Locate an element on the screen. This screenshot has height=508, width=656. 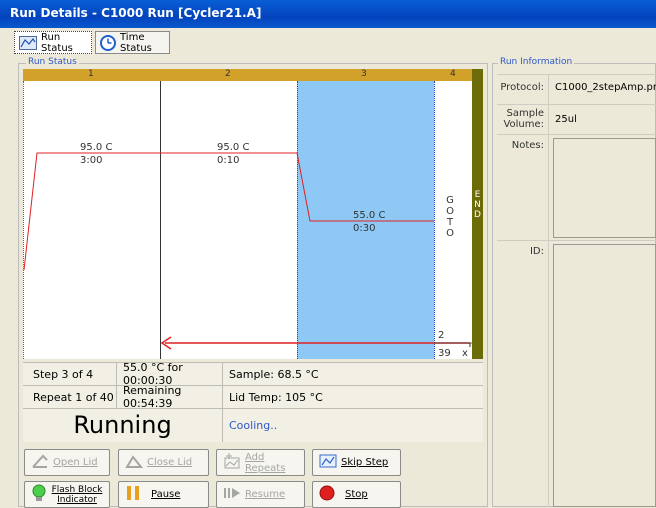
step3-temp: 55.0 C is located at coordinates (369, 215).